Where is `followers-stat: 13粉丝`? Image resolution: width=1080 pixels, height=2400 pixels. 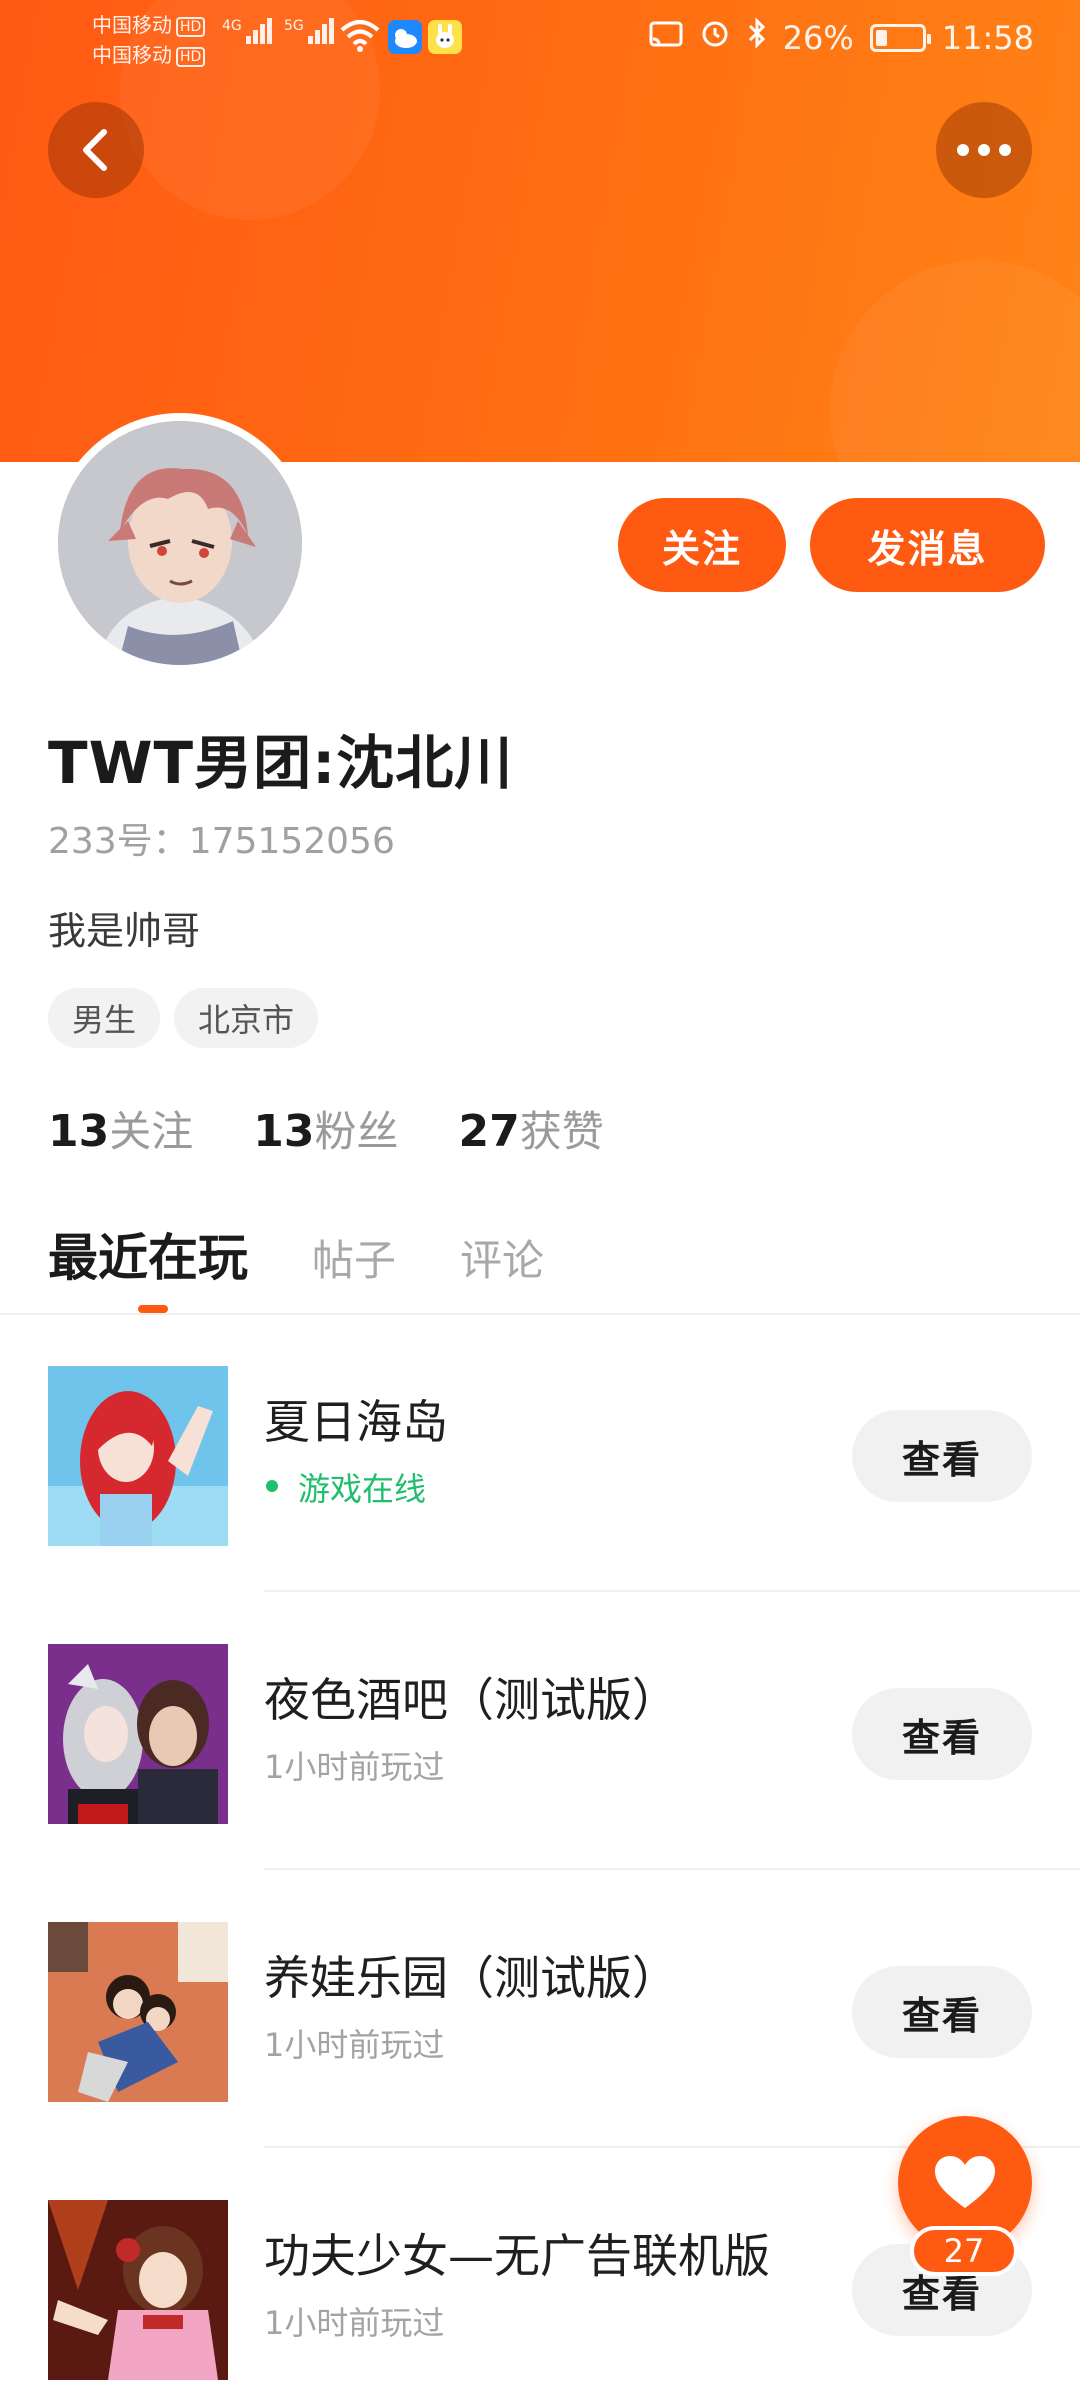 followers-stat: 13粉丝 is located at coordinates (325, 1128).